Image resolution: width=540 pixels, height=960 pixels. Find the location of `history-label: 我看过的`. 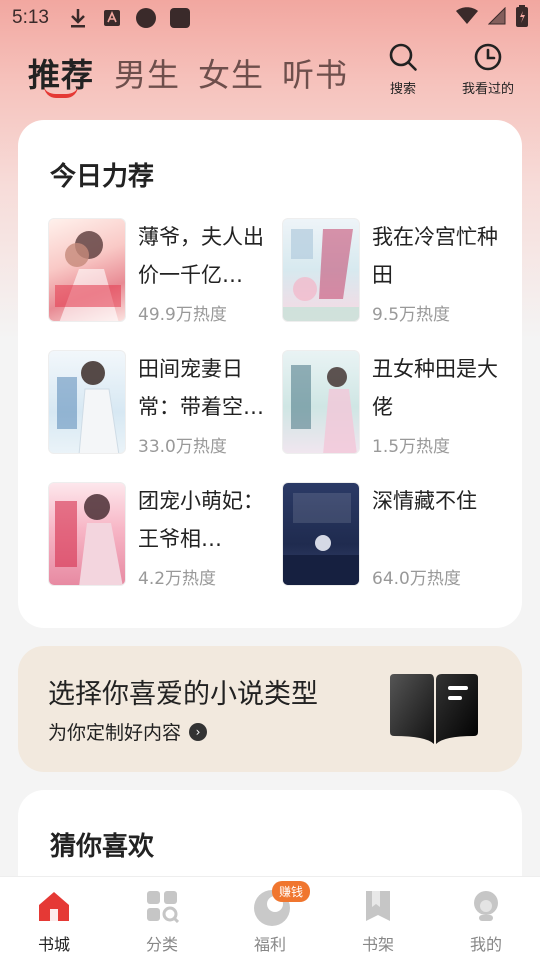

history-label: 我看过的 is located at coordinates (487, 89).